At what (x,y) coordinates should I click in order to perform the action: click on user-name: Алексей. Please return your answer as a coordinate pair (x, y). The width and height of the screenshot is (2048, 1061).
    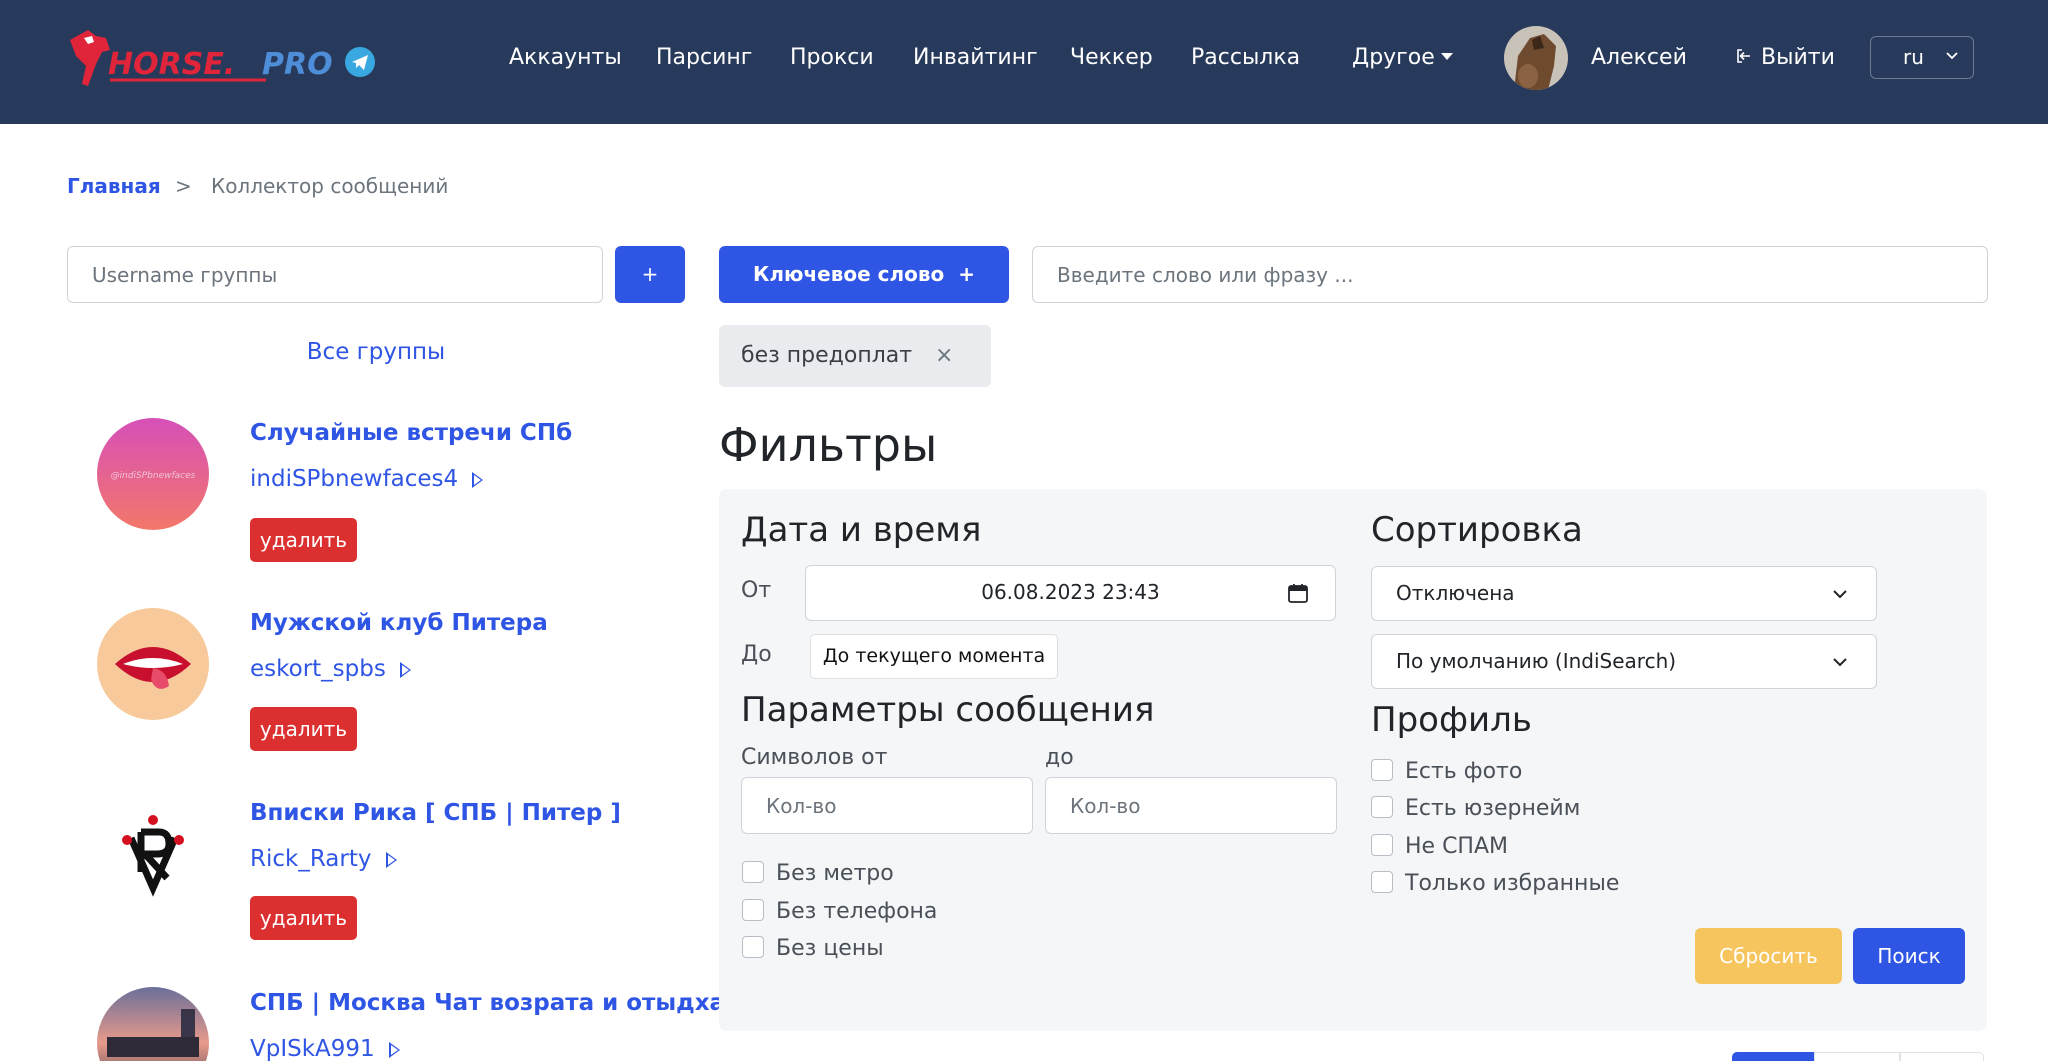
    Looking at the image, I should click on (1639, 58).